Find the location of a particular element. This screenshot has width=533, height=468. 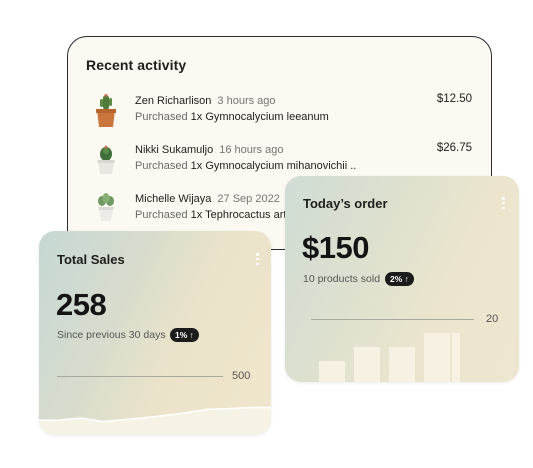

products-sold-text: 10 products sold is located at coordinates (342, 279).